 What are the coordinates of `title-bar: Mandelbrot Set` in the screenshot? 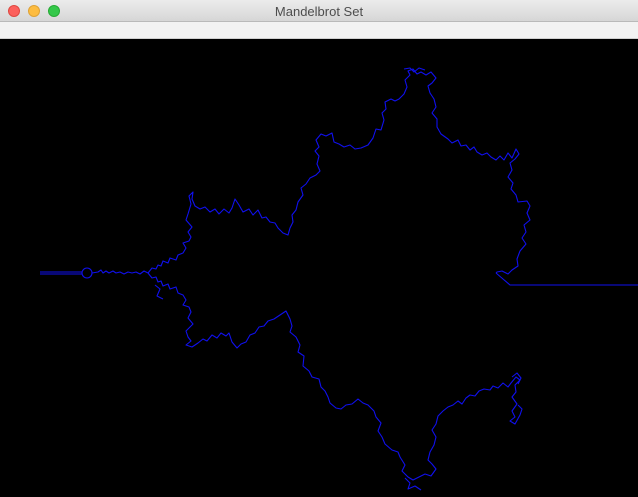 It's located at (319, 11).